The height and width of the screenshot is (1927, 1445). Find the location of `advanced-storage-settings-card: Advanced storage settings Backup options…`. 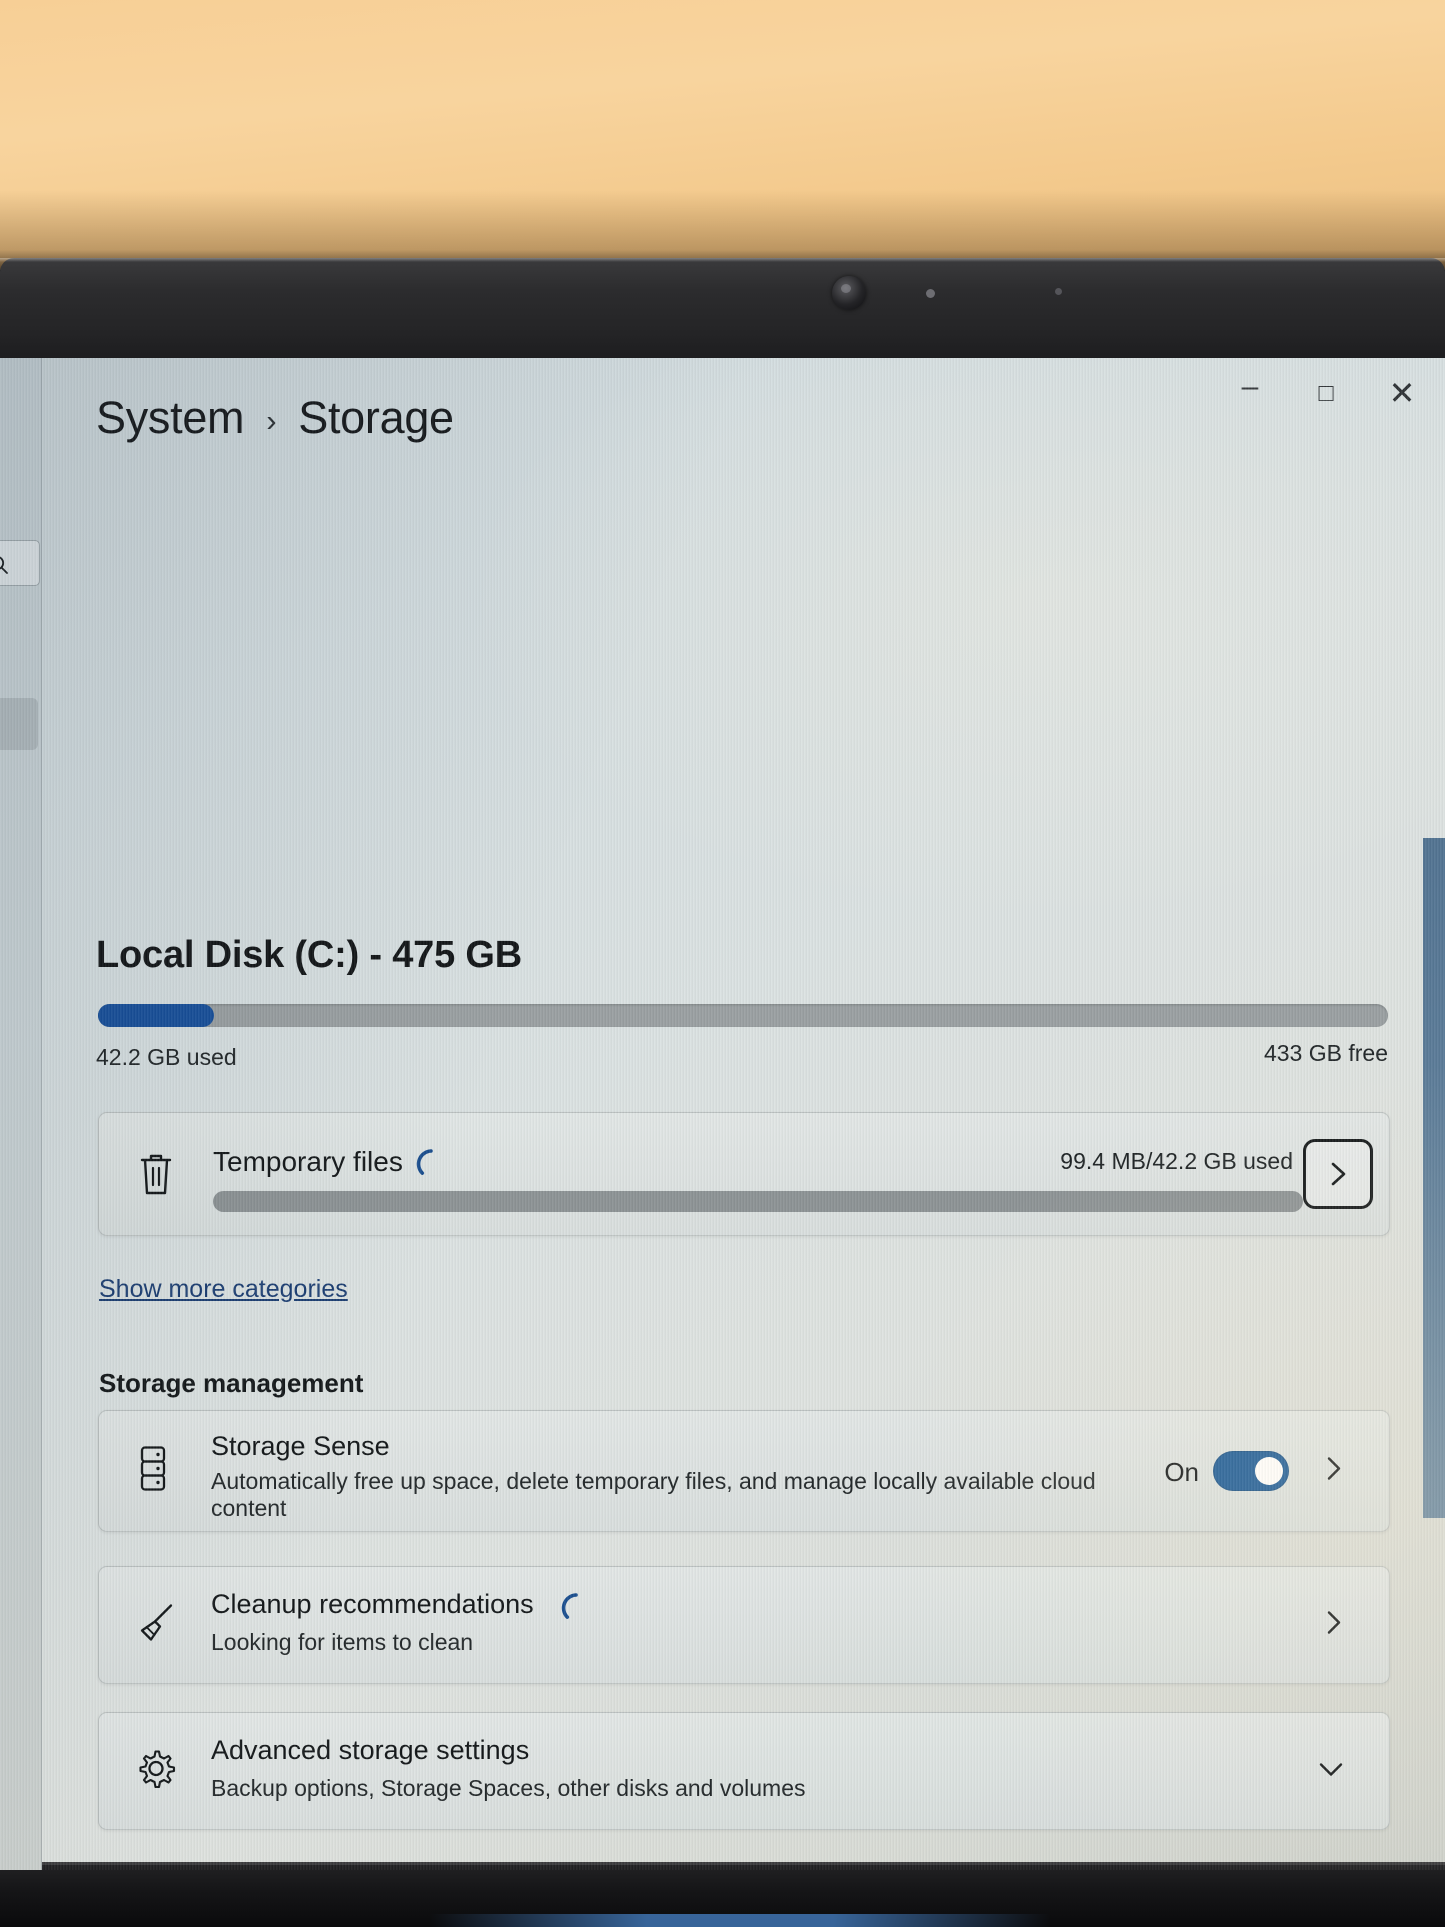

advanced-storage-settings-card: Advanced storage settings Backup options… is located at coordinates (744, 1771).